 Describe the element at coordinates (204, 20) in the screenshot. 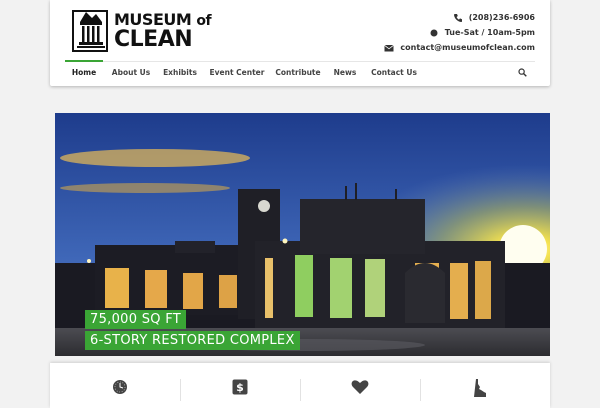

I see `logo-of-text: of` at that location.